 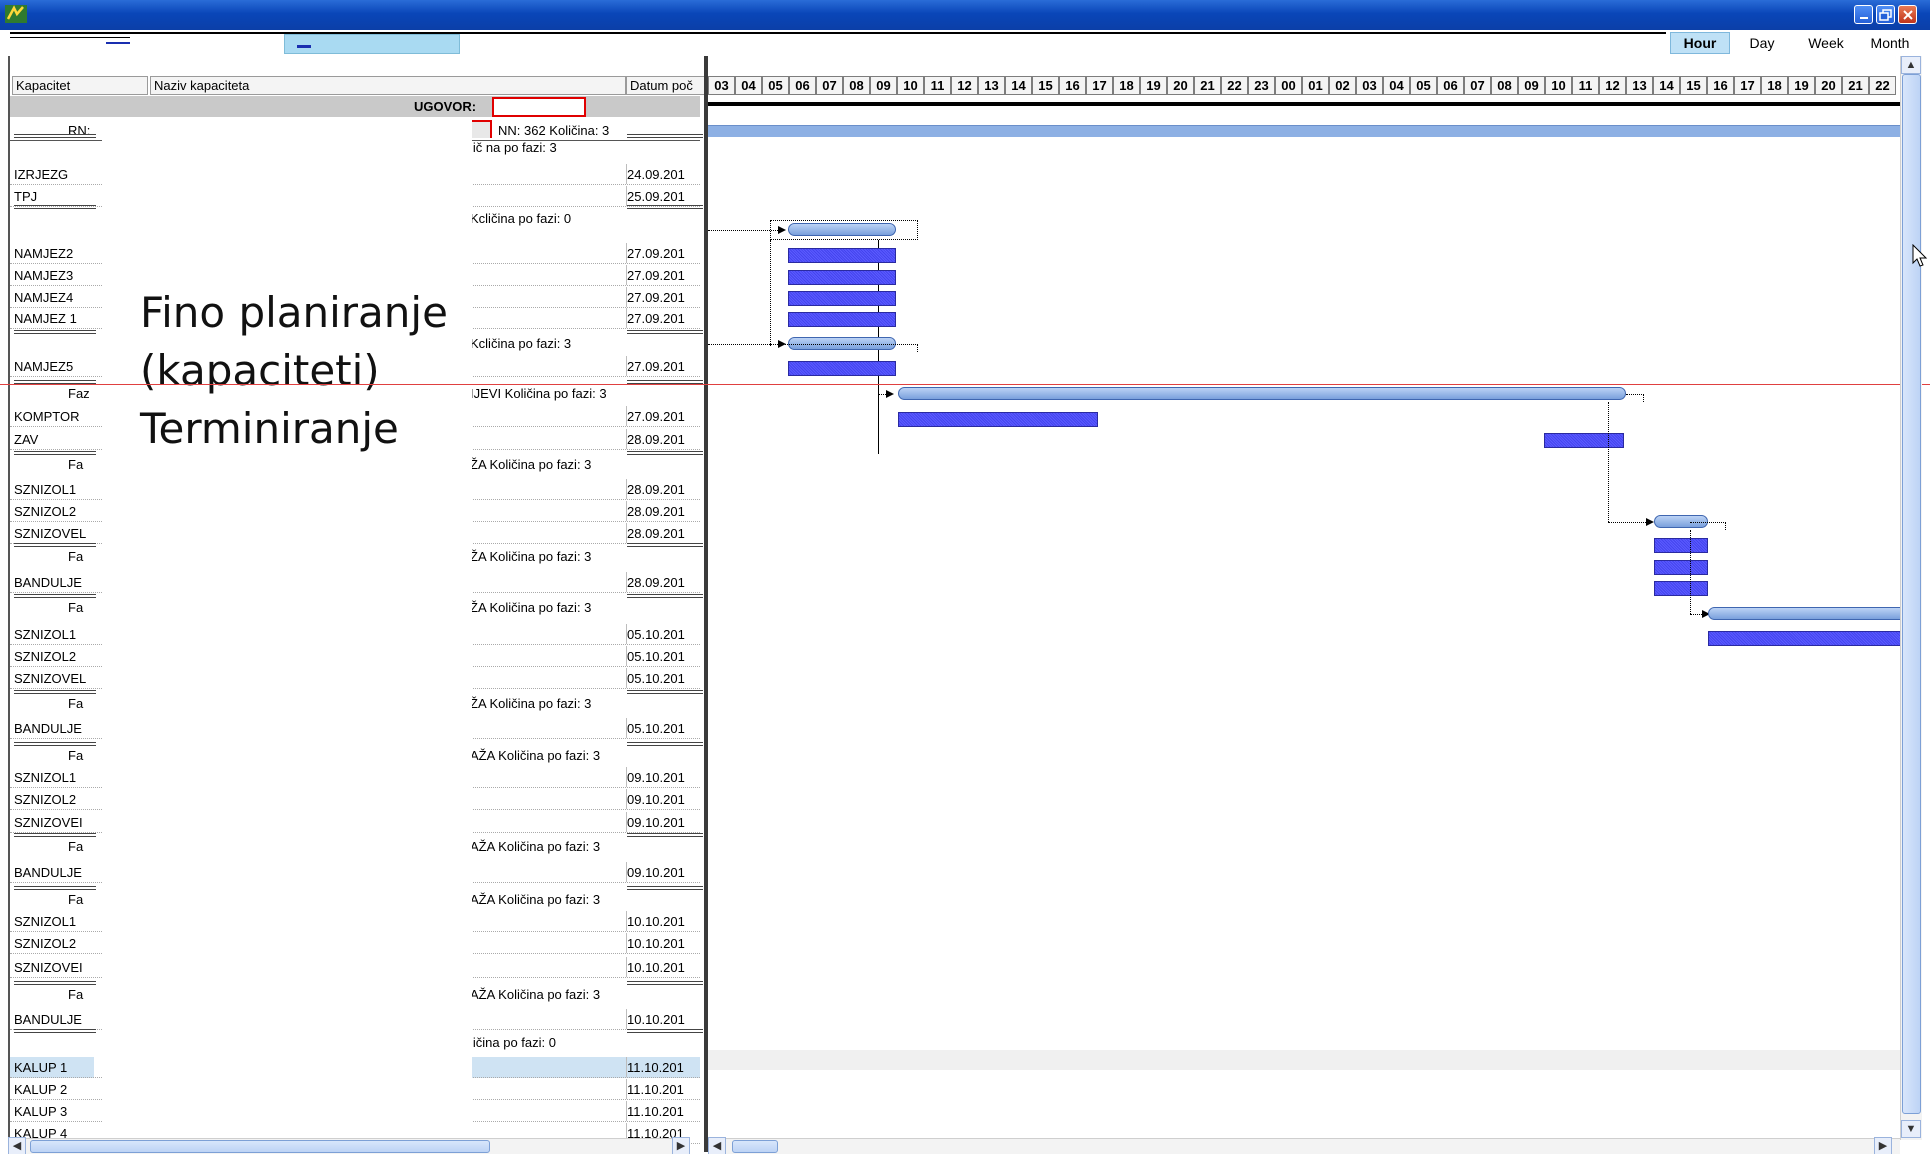 What do you see at coordinates (539, 107) in the screenshot?
I see `ugovor-input` at bounding box center [539, 107].